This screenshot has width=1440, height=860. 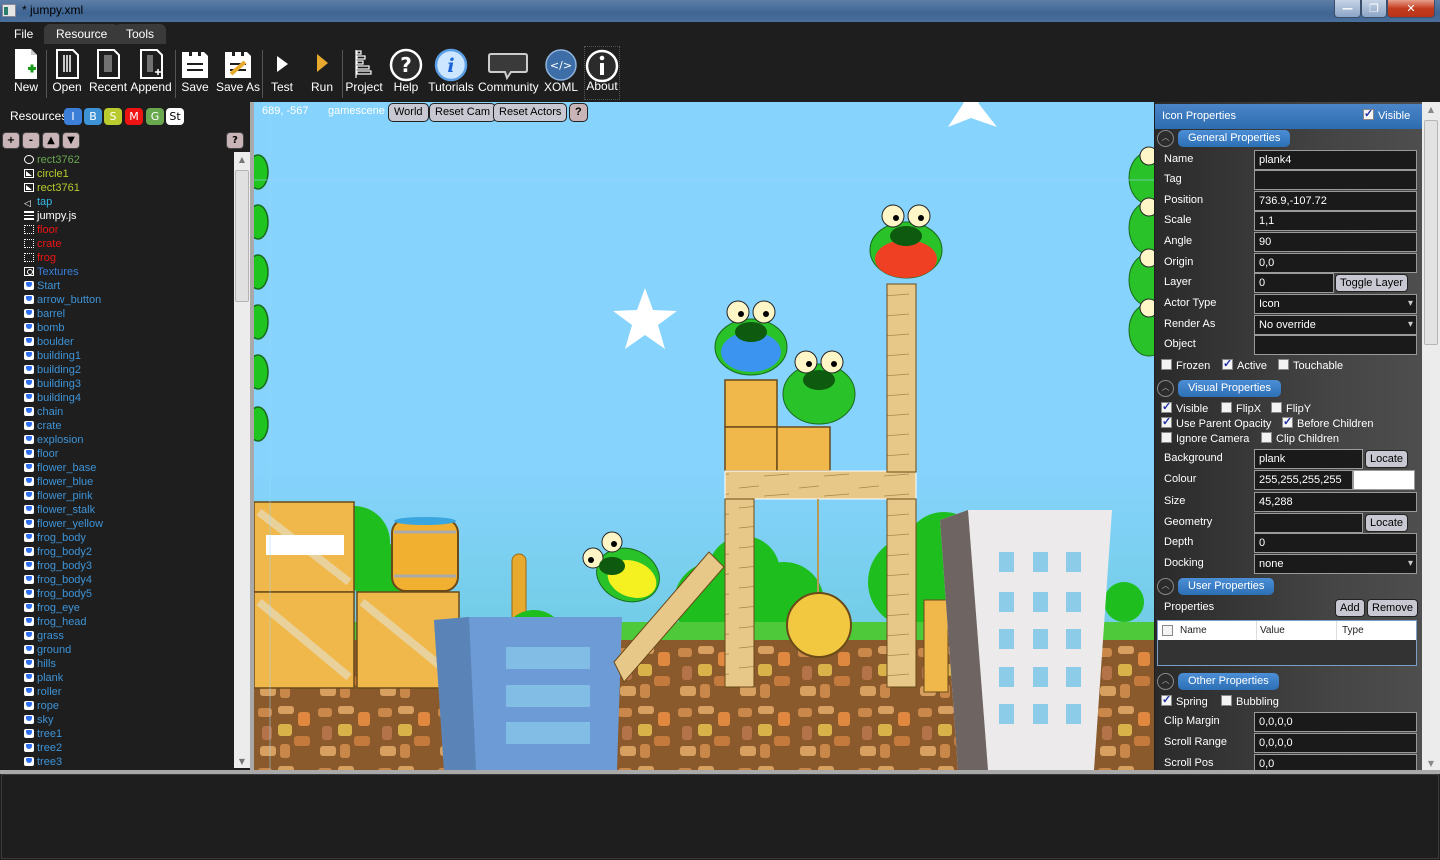 What do you see at coordinates (1374, 9) in the screenshot?
I see `maximize-button: ❐` at bounding box center [1374, 9].